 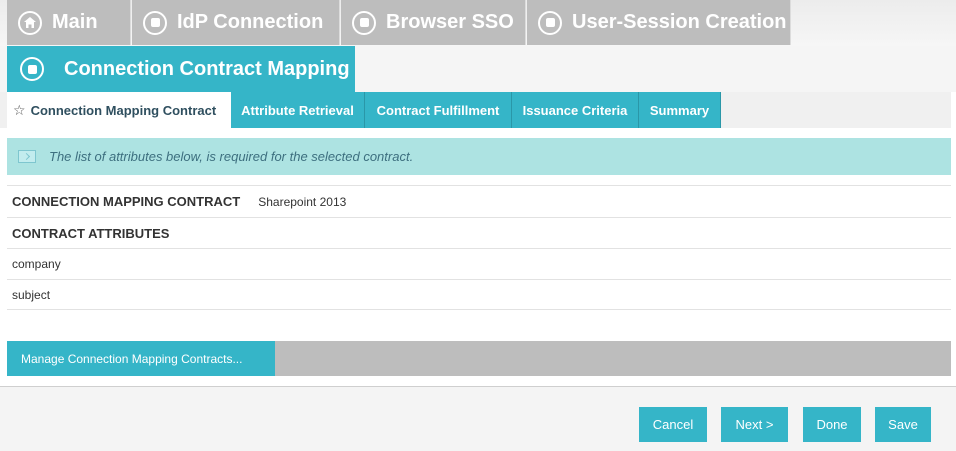 I want to click on tab-idp-connection: IdP Connection, so click(x=236, y=22).